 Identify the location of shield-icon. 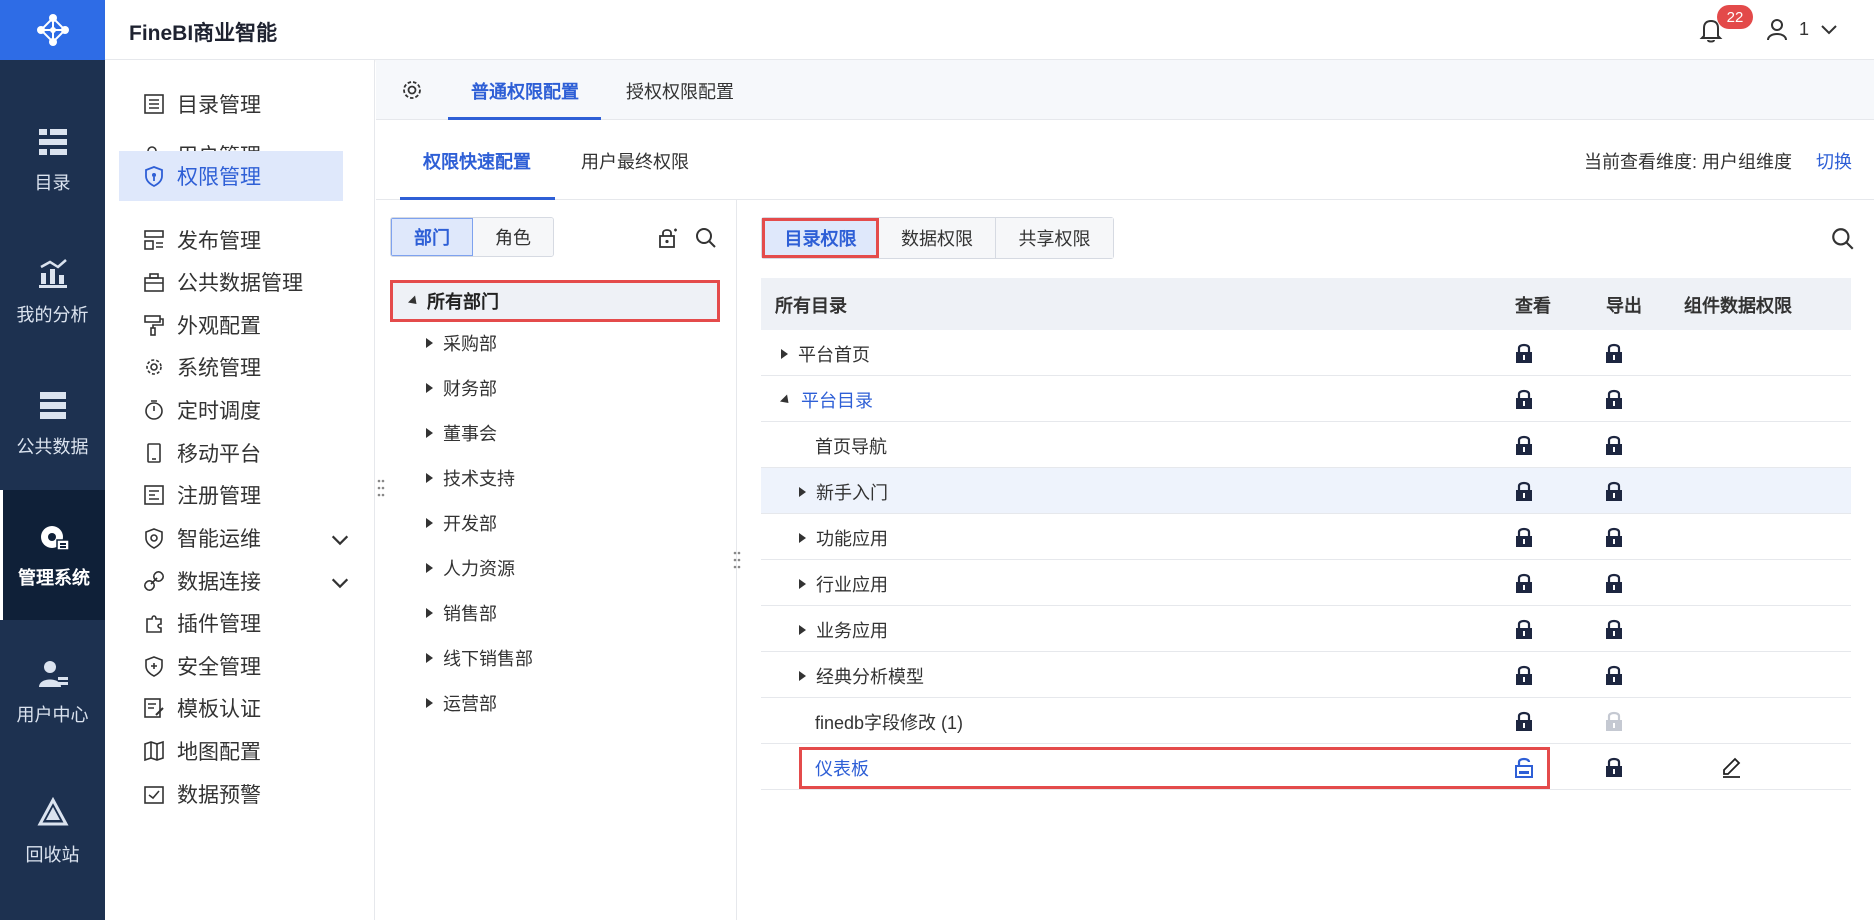
(154, 176).